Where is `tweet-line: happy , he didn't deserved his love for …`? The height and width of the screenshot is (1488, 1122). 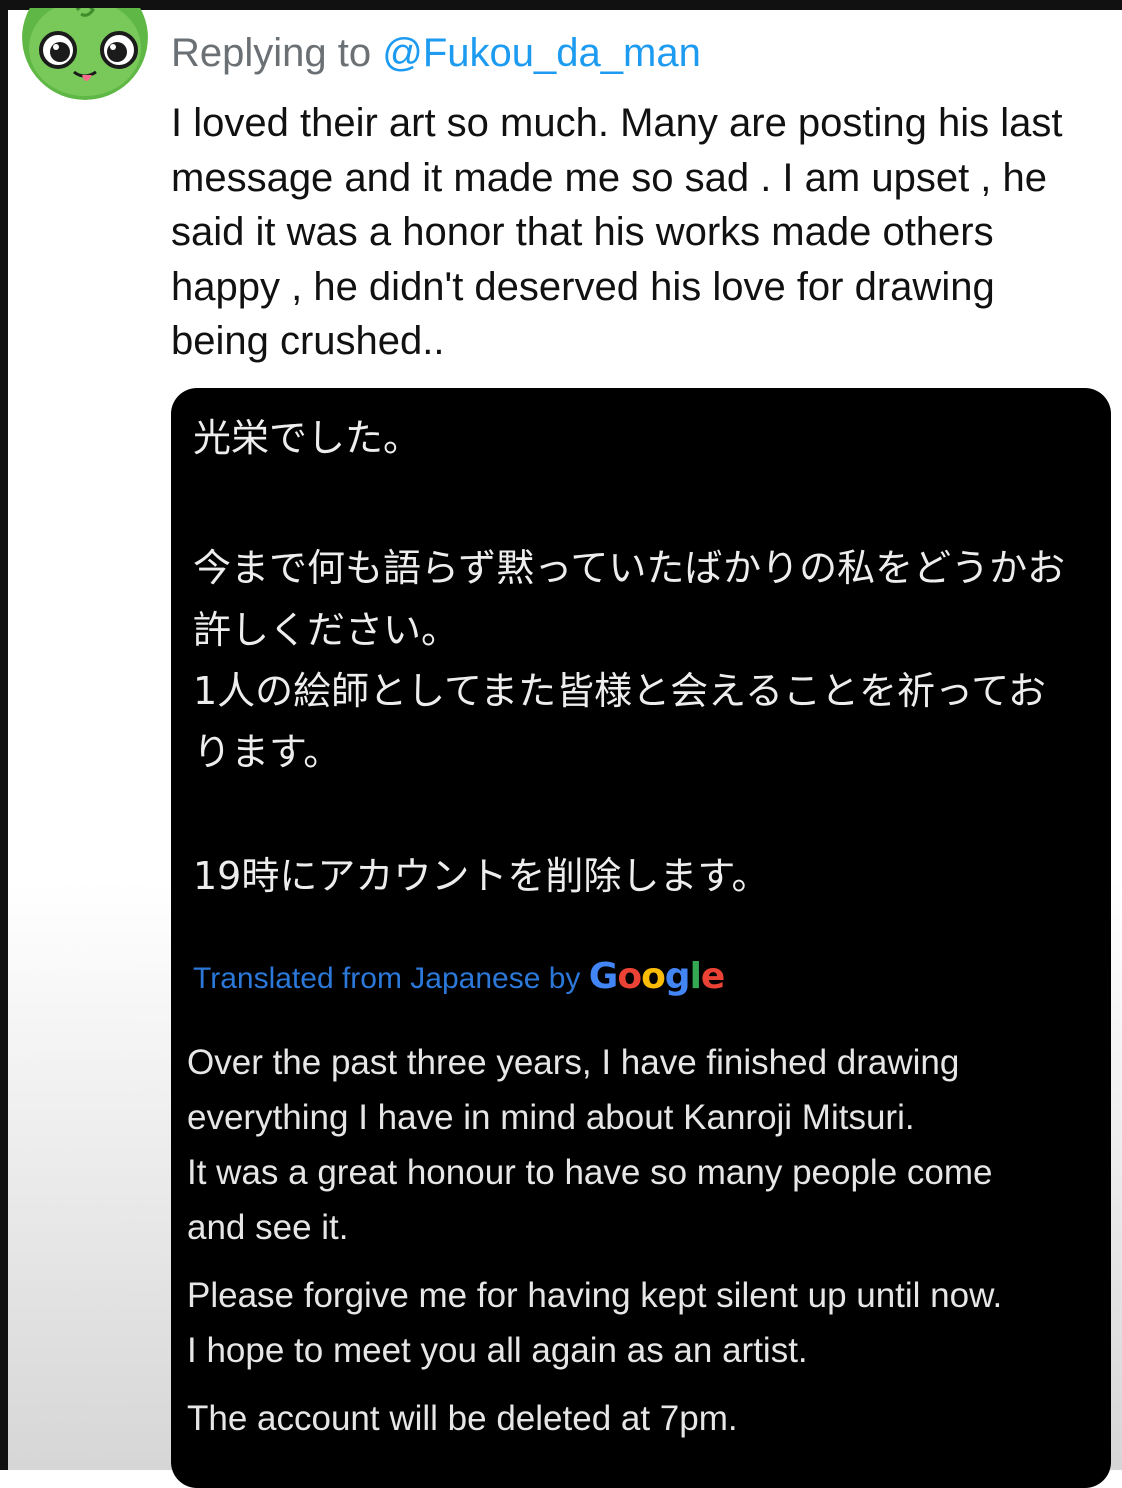
tweet-line: happy , he didn't deserved his love for … is located at coordinates (583, 286).